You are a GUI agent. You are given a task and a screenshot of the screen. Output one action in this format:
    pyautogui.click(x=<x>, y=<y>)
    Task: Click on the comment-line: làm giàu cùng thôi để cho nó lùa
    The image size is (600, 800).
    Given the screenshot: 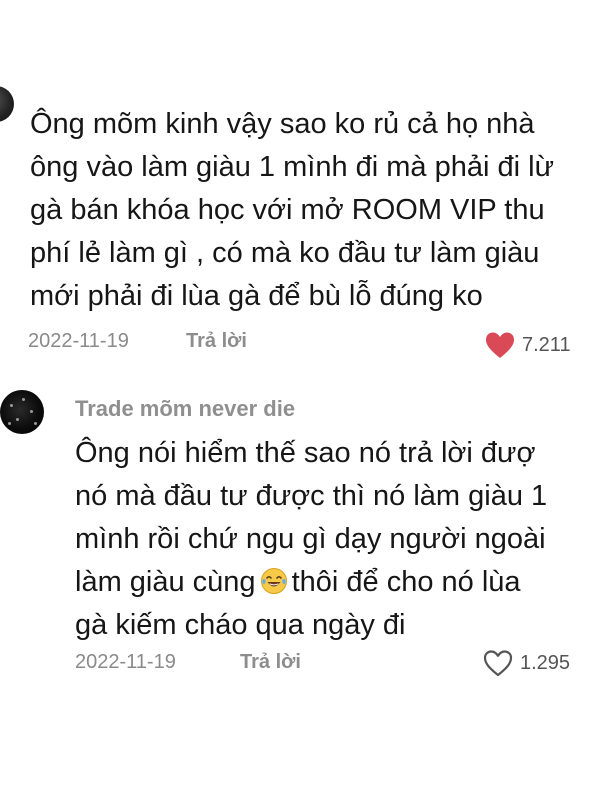 What is the action you would take?
    pyautogui.click(x=337, y=582)
    